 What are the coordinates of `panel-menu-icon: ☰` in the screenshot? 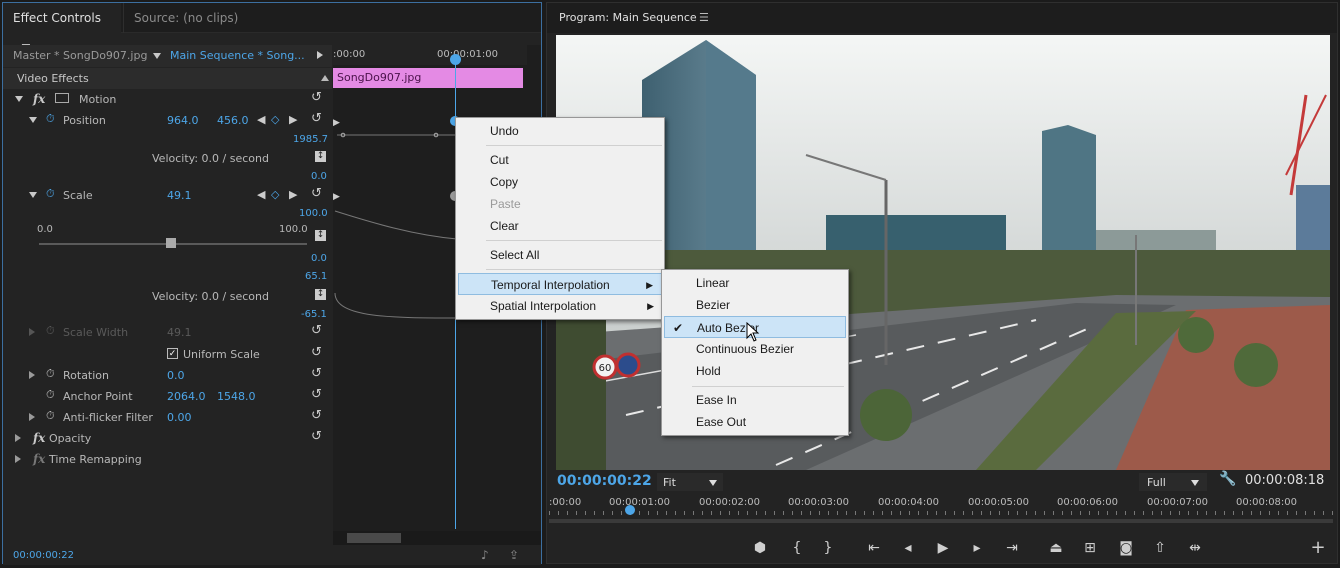 It's located at (704, 17).